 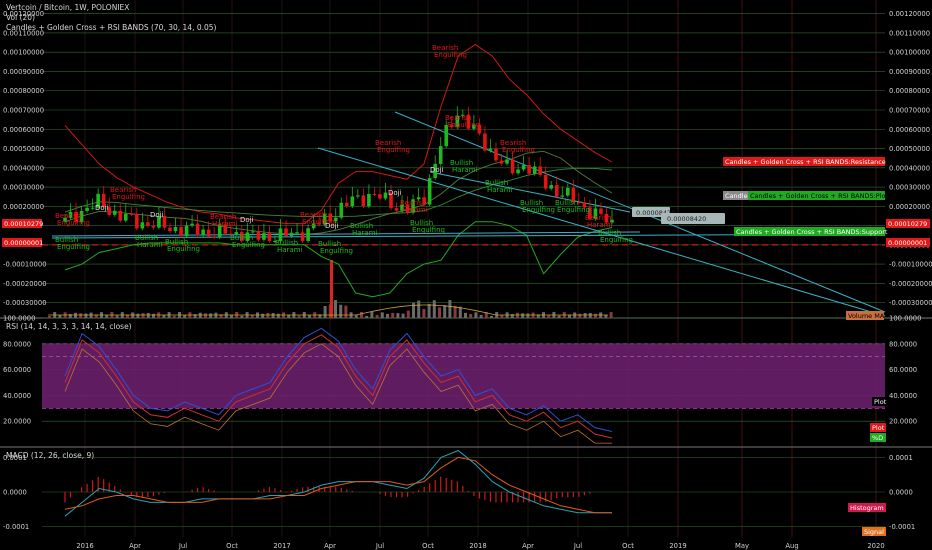 What do you see at coordinates (909, 207) in the screenshot?
I see `price-y-tick-right: 0.00020000` at bounding box center [909, 207].